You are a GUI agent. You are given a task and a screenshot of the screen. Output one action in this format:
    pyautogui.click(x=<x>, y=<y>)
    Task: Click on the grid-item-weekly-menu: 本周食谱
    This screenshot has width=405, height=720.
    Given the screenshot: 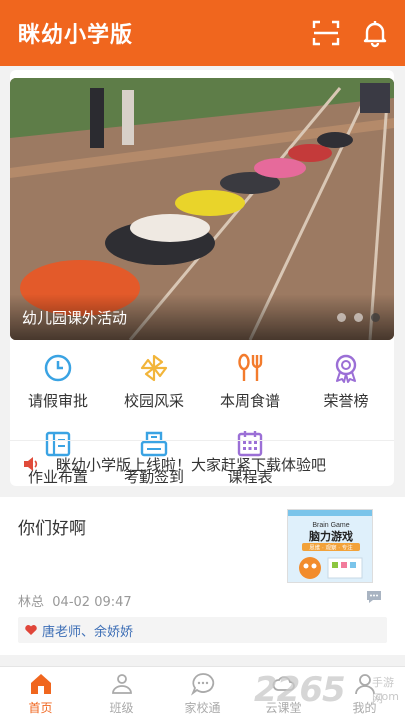 What is the action you would take?
    pyautogui.click(x=250, y=381)
    